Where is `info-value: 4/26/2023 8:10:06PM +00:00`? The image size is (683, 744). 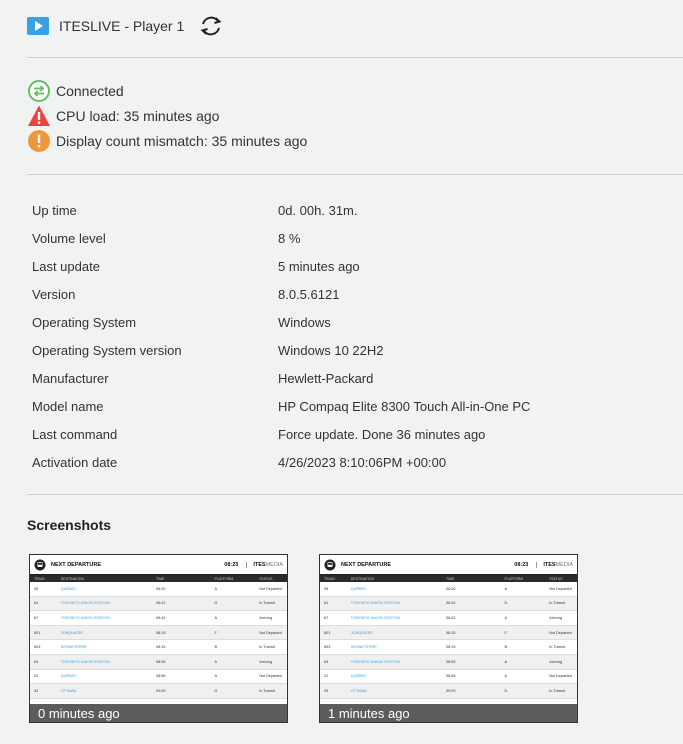
info-value: 4/26/2023 8:10:06PM +00:00 is located at coordinates (362, 462).